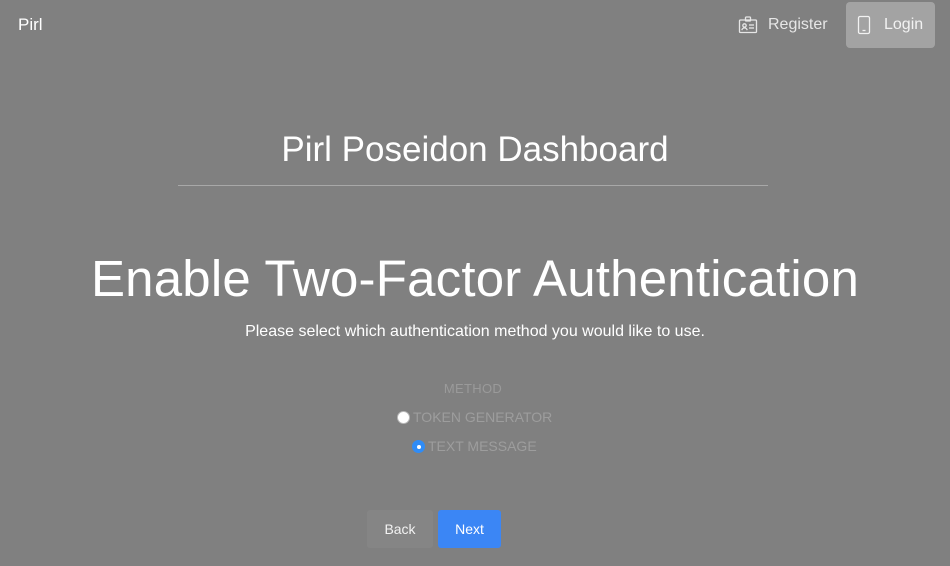 The width and height of the screenshot is (950, 566). What do you see at coordinates (904, 24) in the screenshot?
I see `login-label: Login` at bounding box center [904, 24].